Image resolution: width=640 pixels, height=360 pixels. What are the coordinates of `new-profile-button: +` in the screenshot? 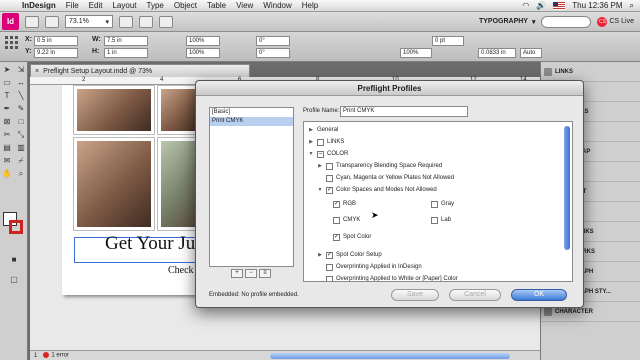 It's located at (237, 273).